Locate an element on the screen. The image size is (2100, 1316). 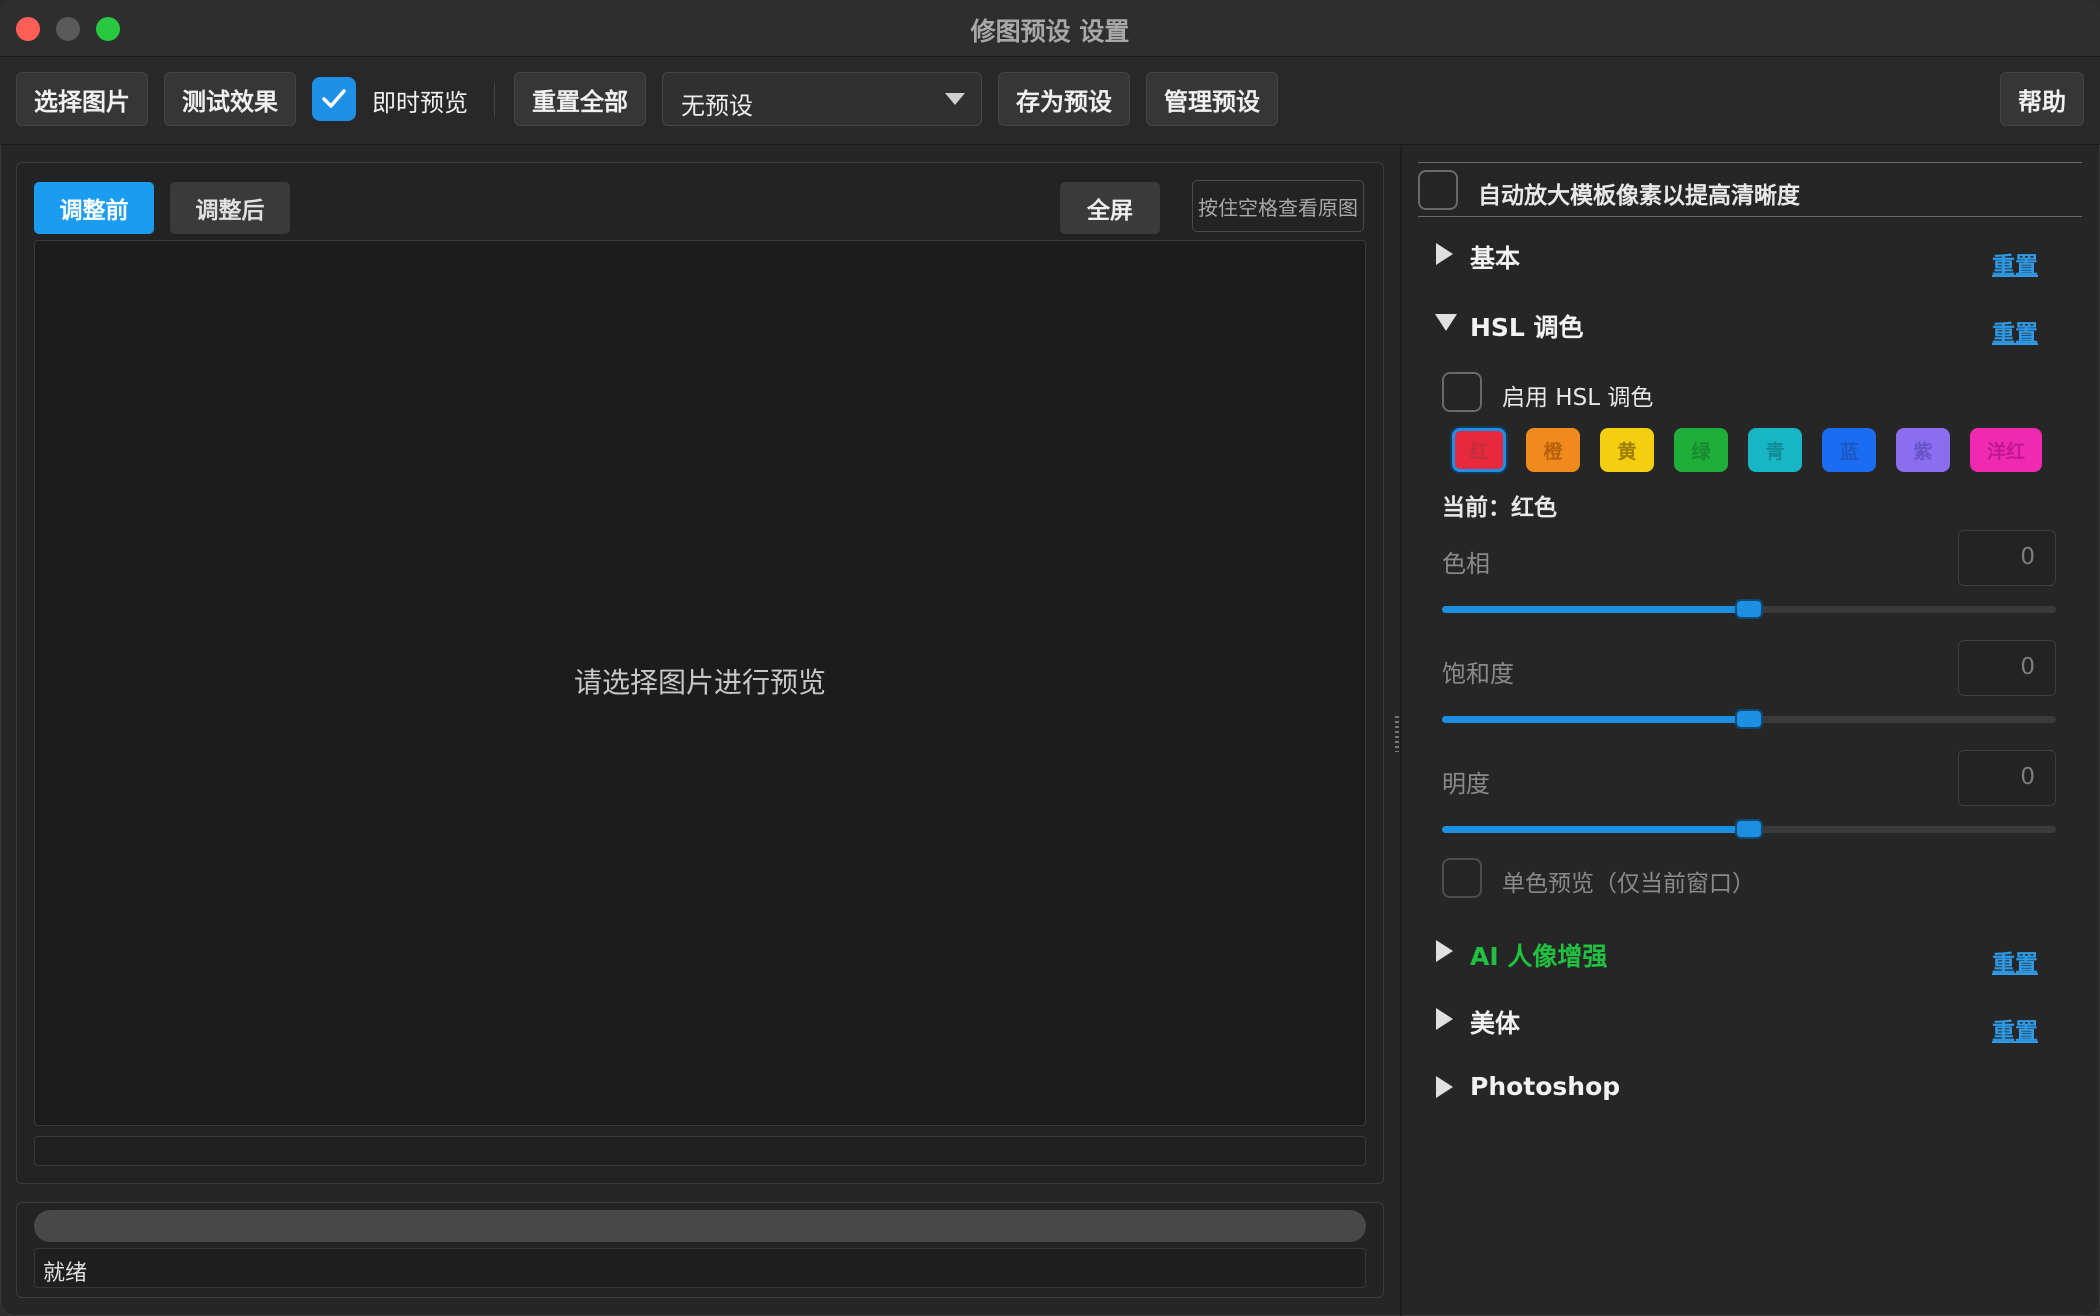
tab-before: 调整前 is located at coordinates (94, 208).